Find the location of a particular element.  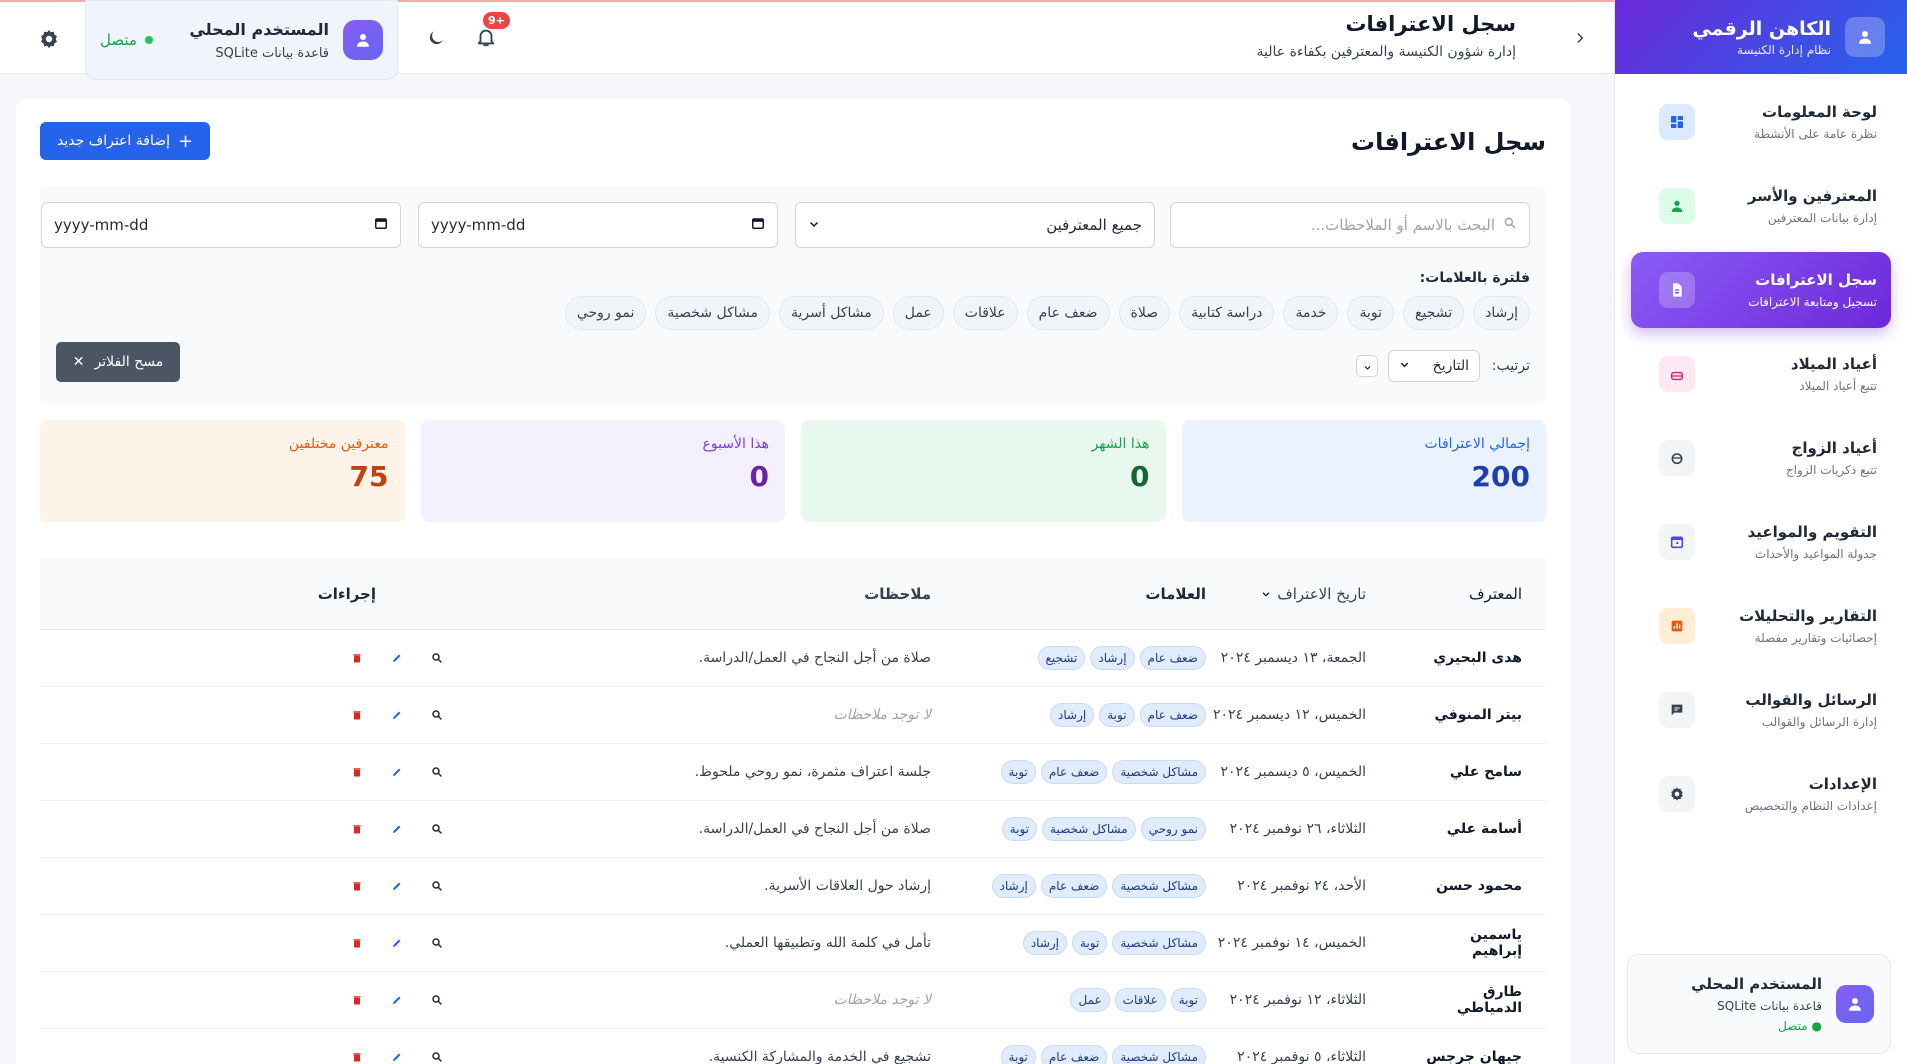

row-date: الثلاثاء، ٥ نوفمبر ٢٠٢٤ is located at coordinates (1301, 1056).